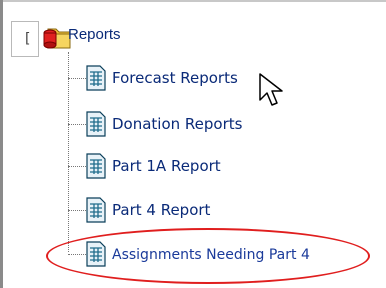 The height and width of the screenshot is (288, 386). I want to click on tree-item-part-1a-report: Part 1A Report, so click(218, 166).